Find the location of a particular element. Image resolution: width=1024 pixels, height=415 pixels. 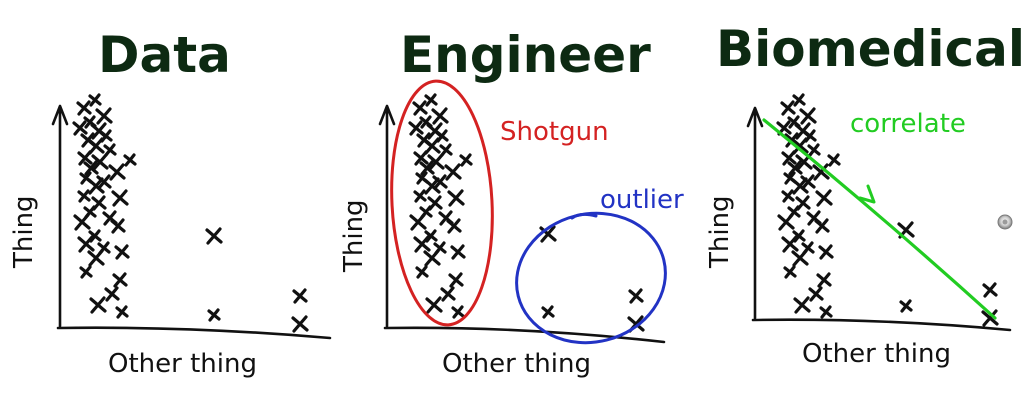

correlate-label: correlate is located at coordinates (908, 124).